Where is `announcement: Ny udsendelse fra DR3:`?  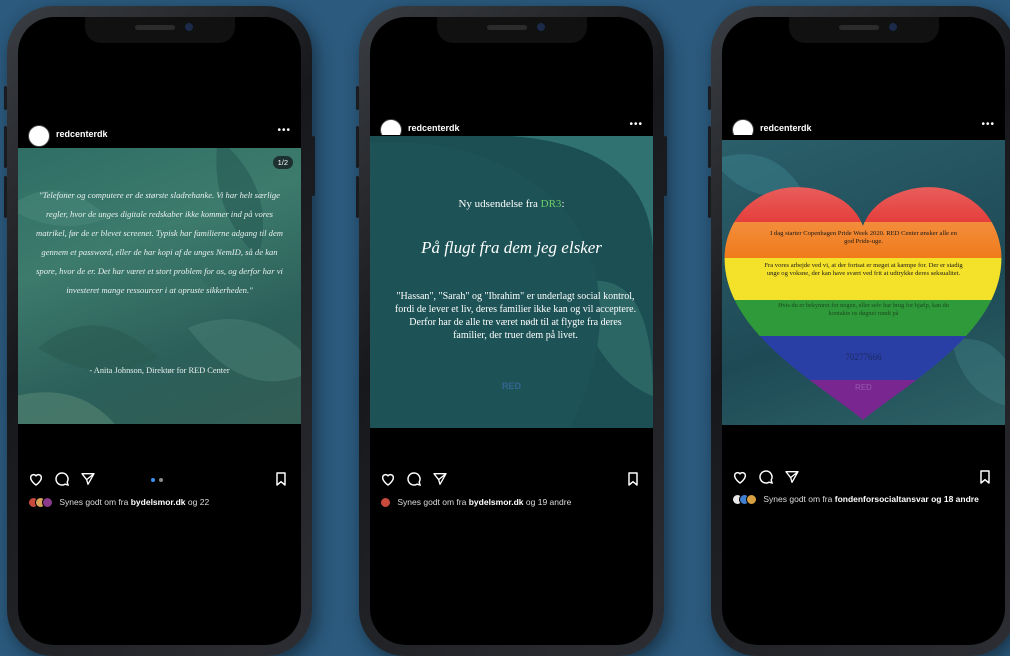 announcement: Ny udsendelse fra DR3: is located at coordinates (511, 204).